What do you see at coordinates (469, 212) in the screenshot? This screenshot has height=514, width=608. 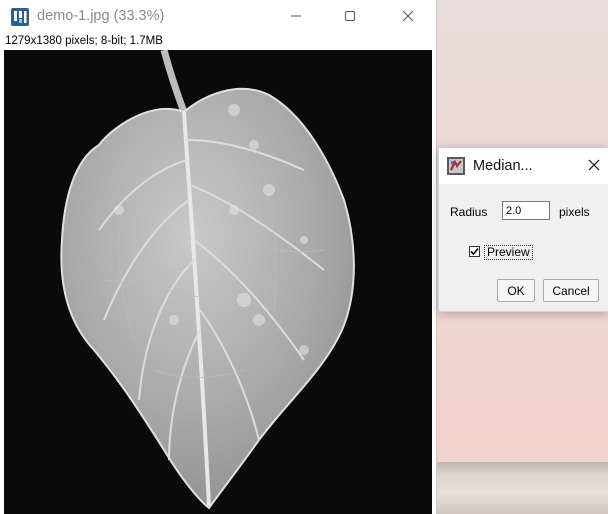 I see `radius-label: Radius` at bounding box center [469, 212].